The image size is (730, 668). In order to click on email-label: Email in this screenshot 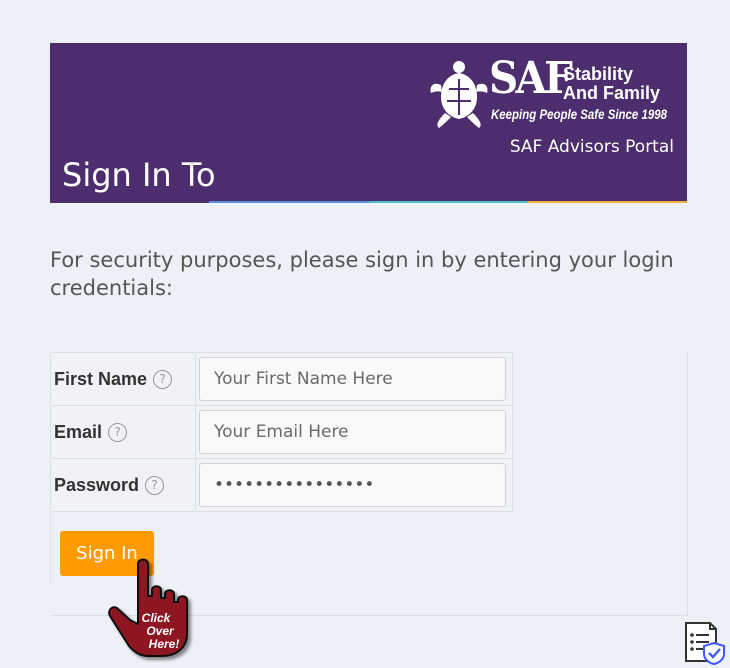, I will do `click(78, 431)`.